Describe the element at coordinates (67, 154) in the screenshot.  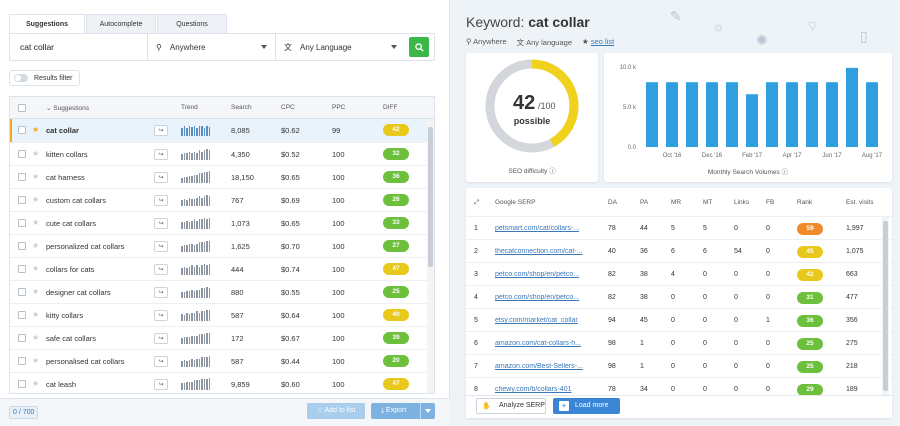
I see `keyword-text: kitten collars` at that location.